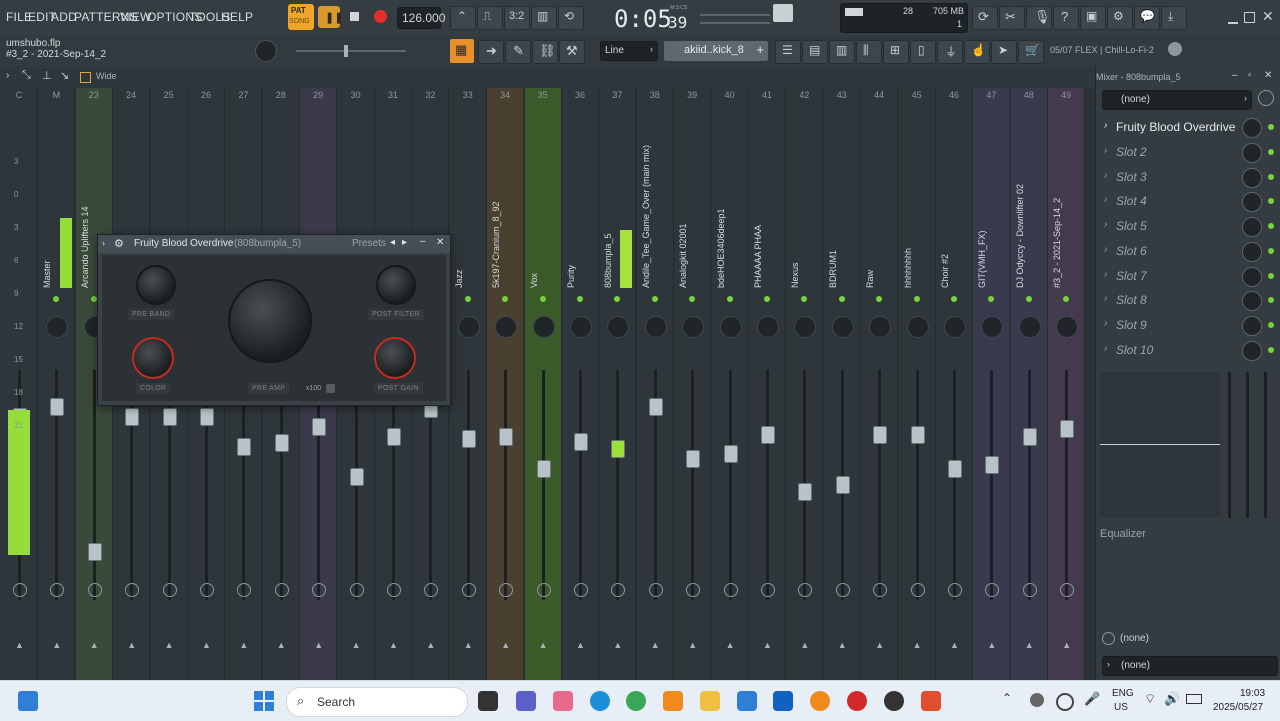 Image resolution: width=1280 pixels, height=721 pixels. Describe the element at coordinates (1189, 202) in the screenshot. I see `fx-slot-4: › Slot 4` at that location.